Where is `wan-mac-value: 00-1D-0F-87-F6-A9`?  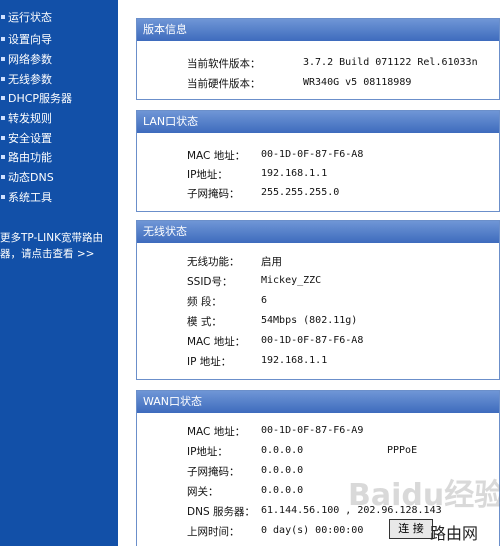
wan-mac-value: 00-1D-0F-87-F6-A9 is located at coordinates (312, 430).